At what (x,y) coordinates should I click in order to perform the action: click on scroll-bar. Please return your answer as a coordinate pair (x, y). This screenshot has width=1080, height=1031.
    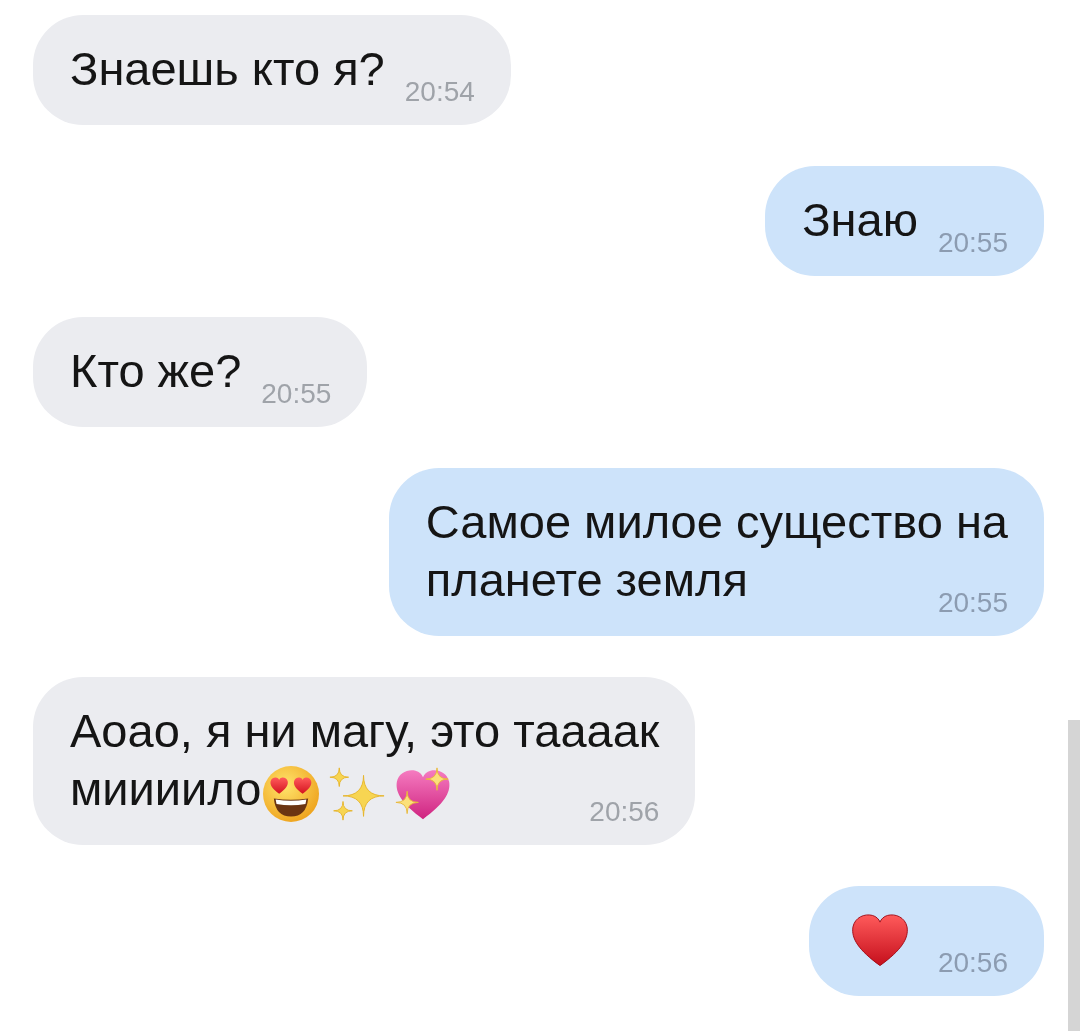
    Looking at the image, I should click on (1074, 875).